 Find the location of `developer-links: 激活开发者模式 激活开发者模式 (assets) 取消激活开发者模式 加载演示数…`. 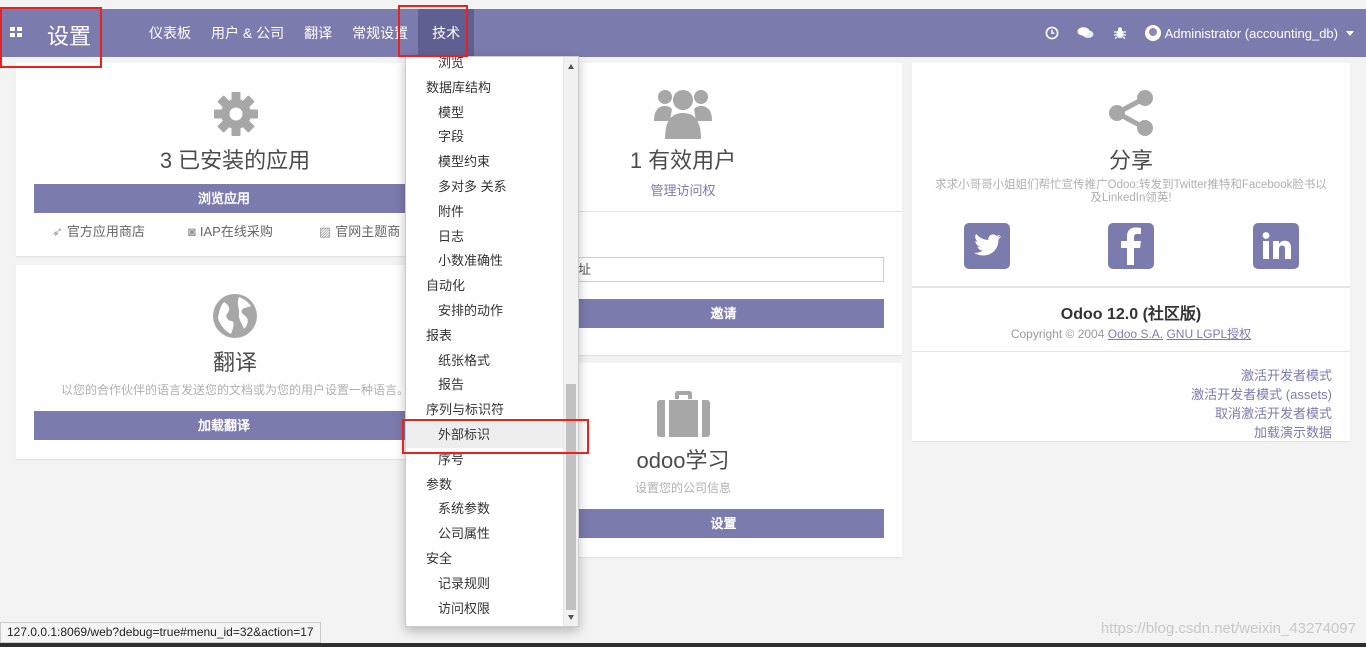

developer-links: 激活开发者模式 激活开发者模式 (assets) 取消激活开发者模式 加载演示数… is located at coordinates (1261, 404).